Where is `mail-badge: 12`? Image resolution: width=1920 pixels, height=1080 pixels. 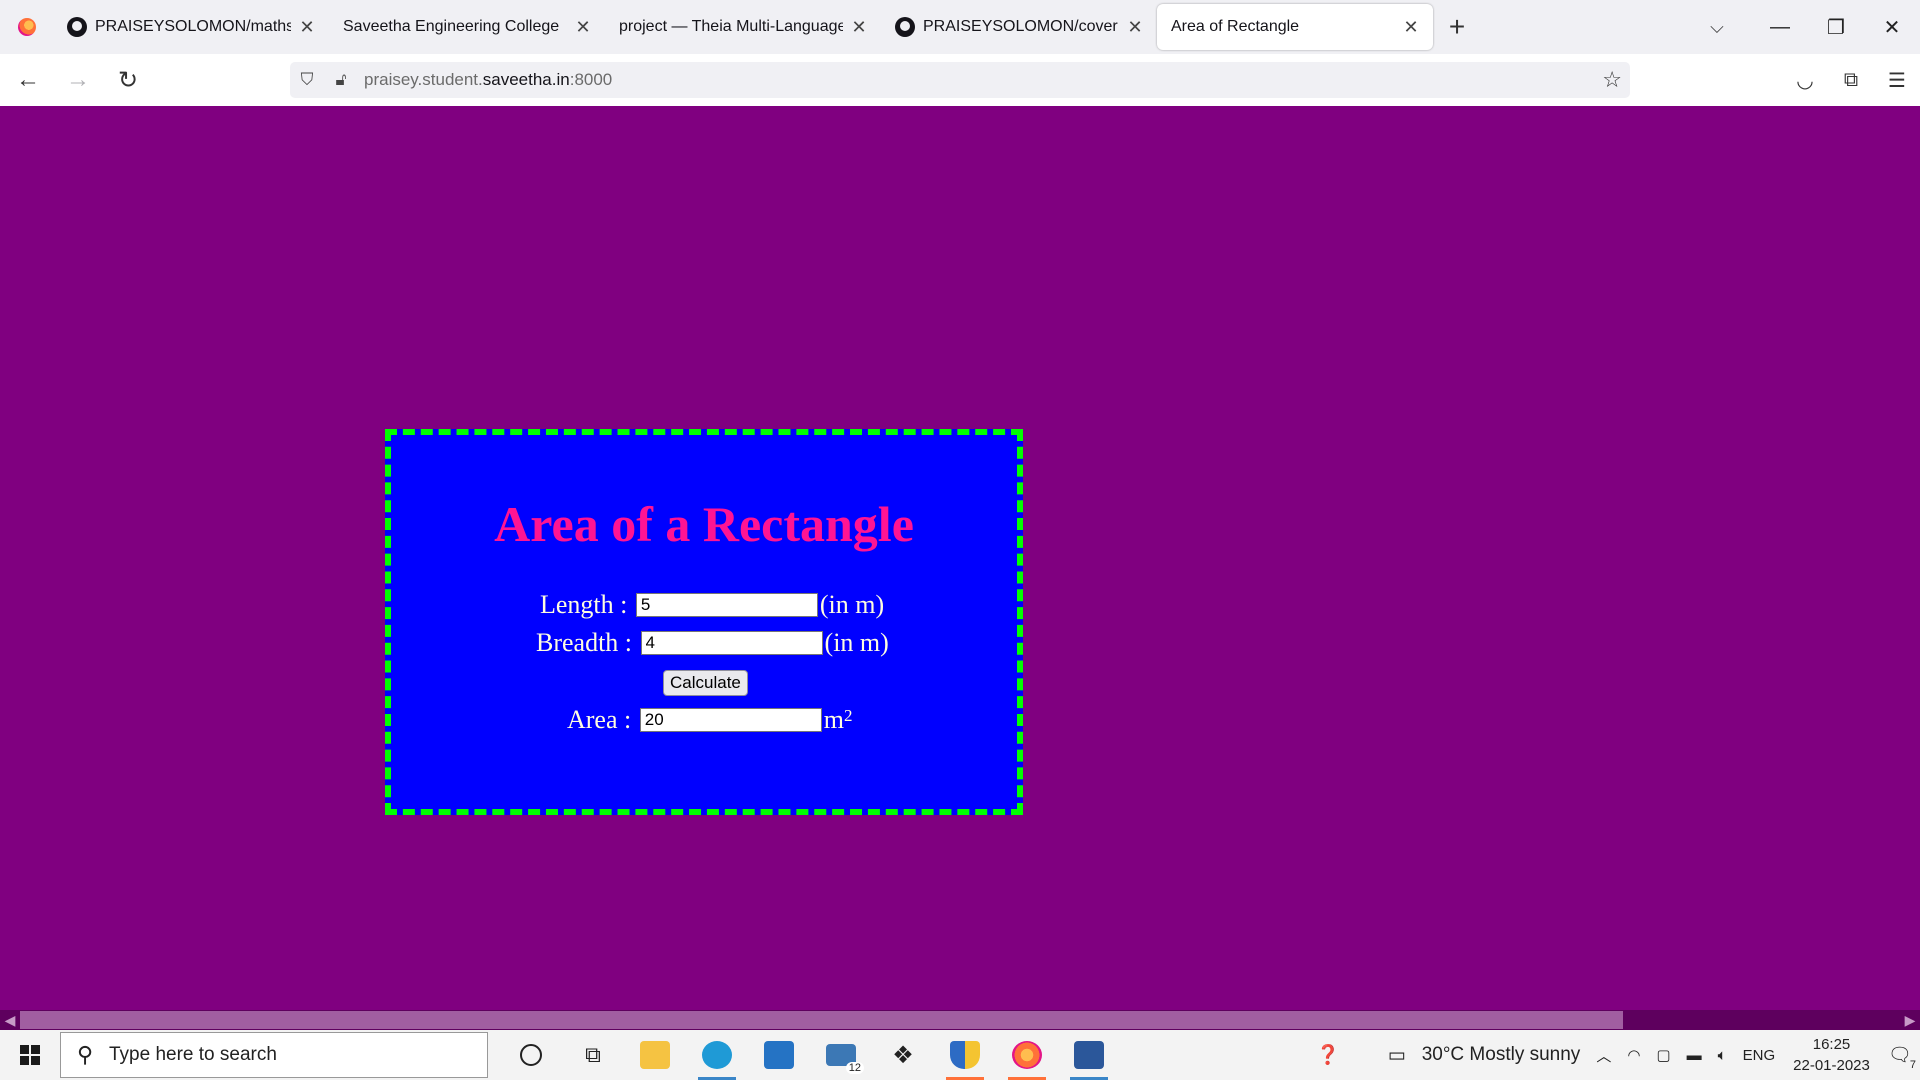 mail-badge: 12 is located at coordinates (854, 1068).